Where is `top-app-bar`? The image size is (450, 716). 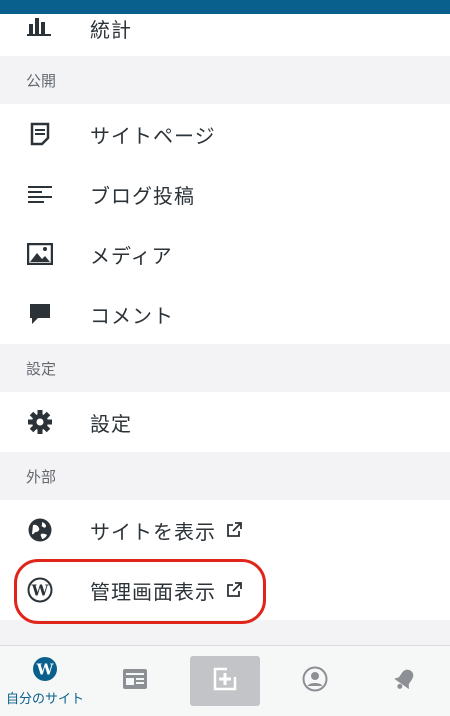
top-app-bar is located at coordinates (225, 7).